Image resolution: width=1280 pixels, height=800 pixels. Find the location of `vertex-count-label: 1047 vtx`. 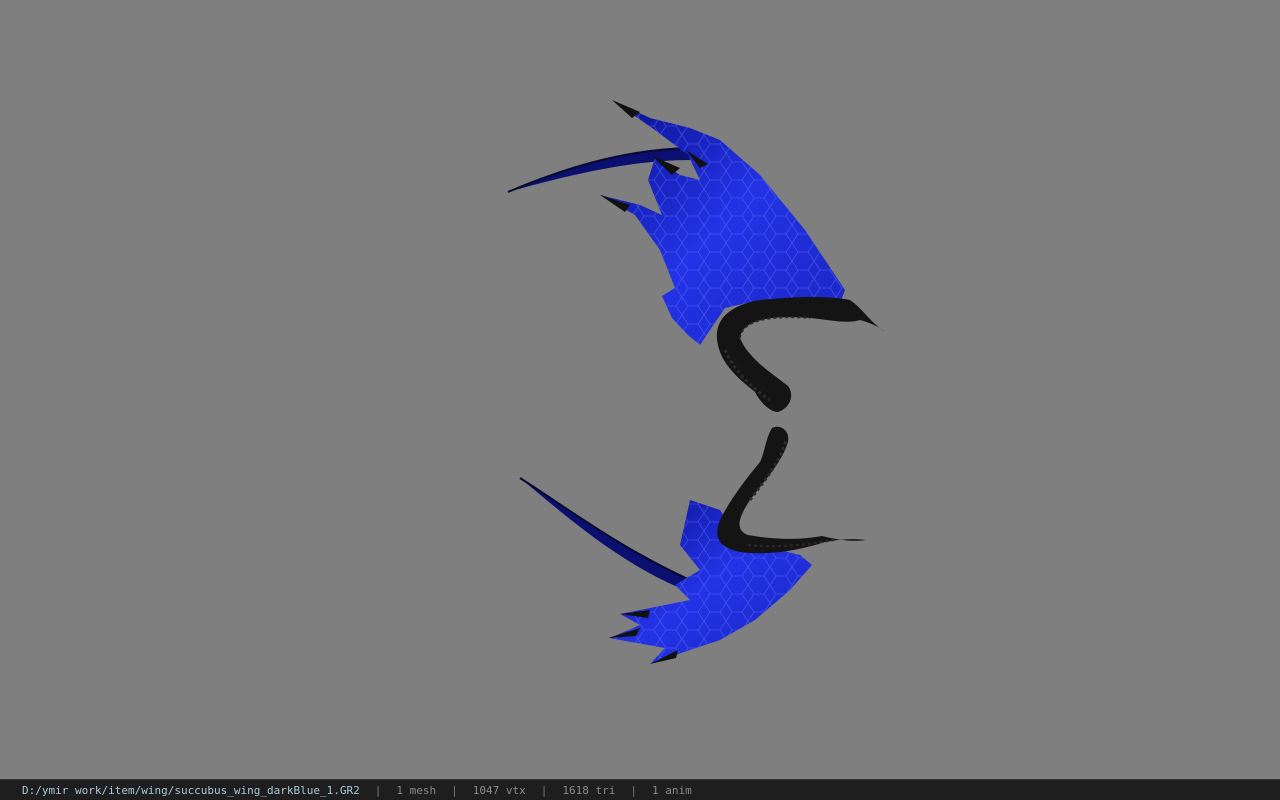

vertex-count-label: 1047 vtx is located at coordinates (499, 790).